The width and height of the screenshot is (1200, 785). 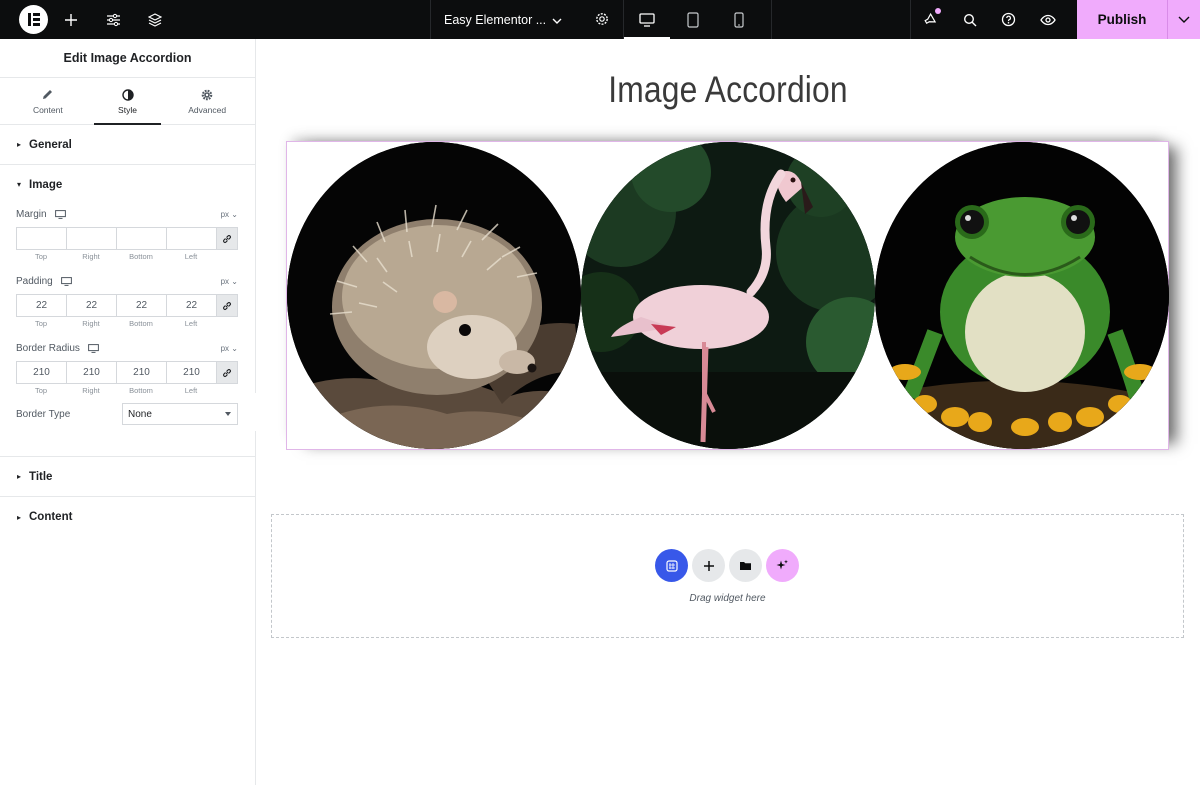 I want to click on elementor-logo-icon, so click(x=33, y=19).